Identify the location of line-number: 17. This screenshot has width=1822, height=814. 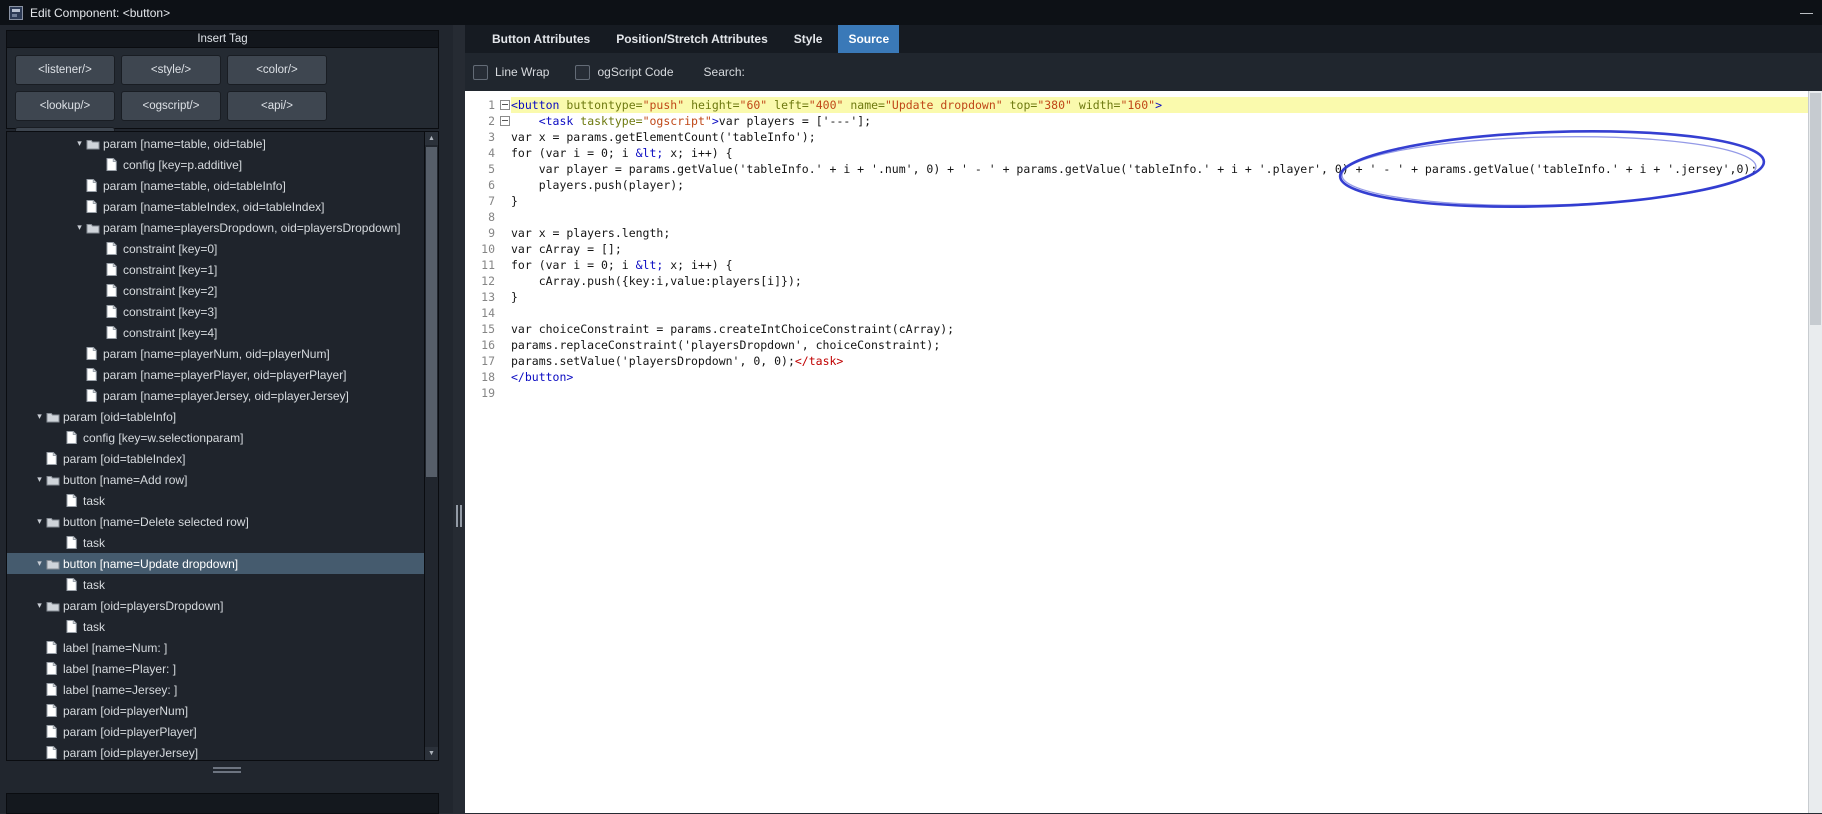
(488, 361).